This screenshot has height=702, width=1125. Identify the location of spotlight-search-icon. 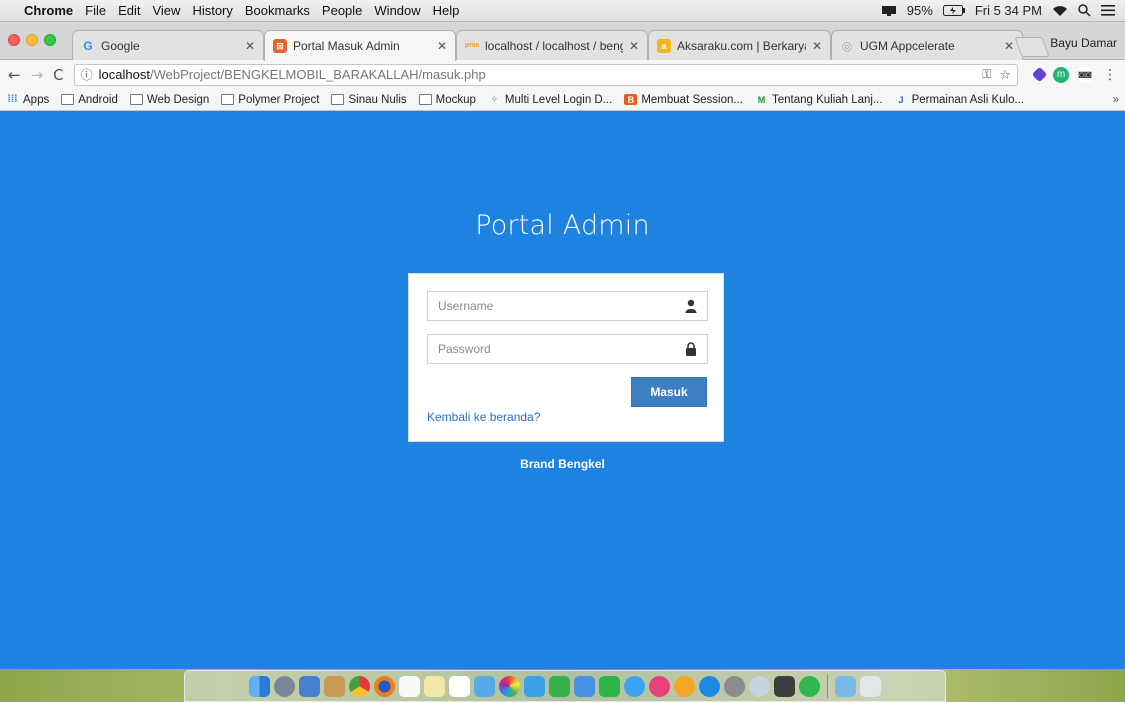
(1084, 10).